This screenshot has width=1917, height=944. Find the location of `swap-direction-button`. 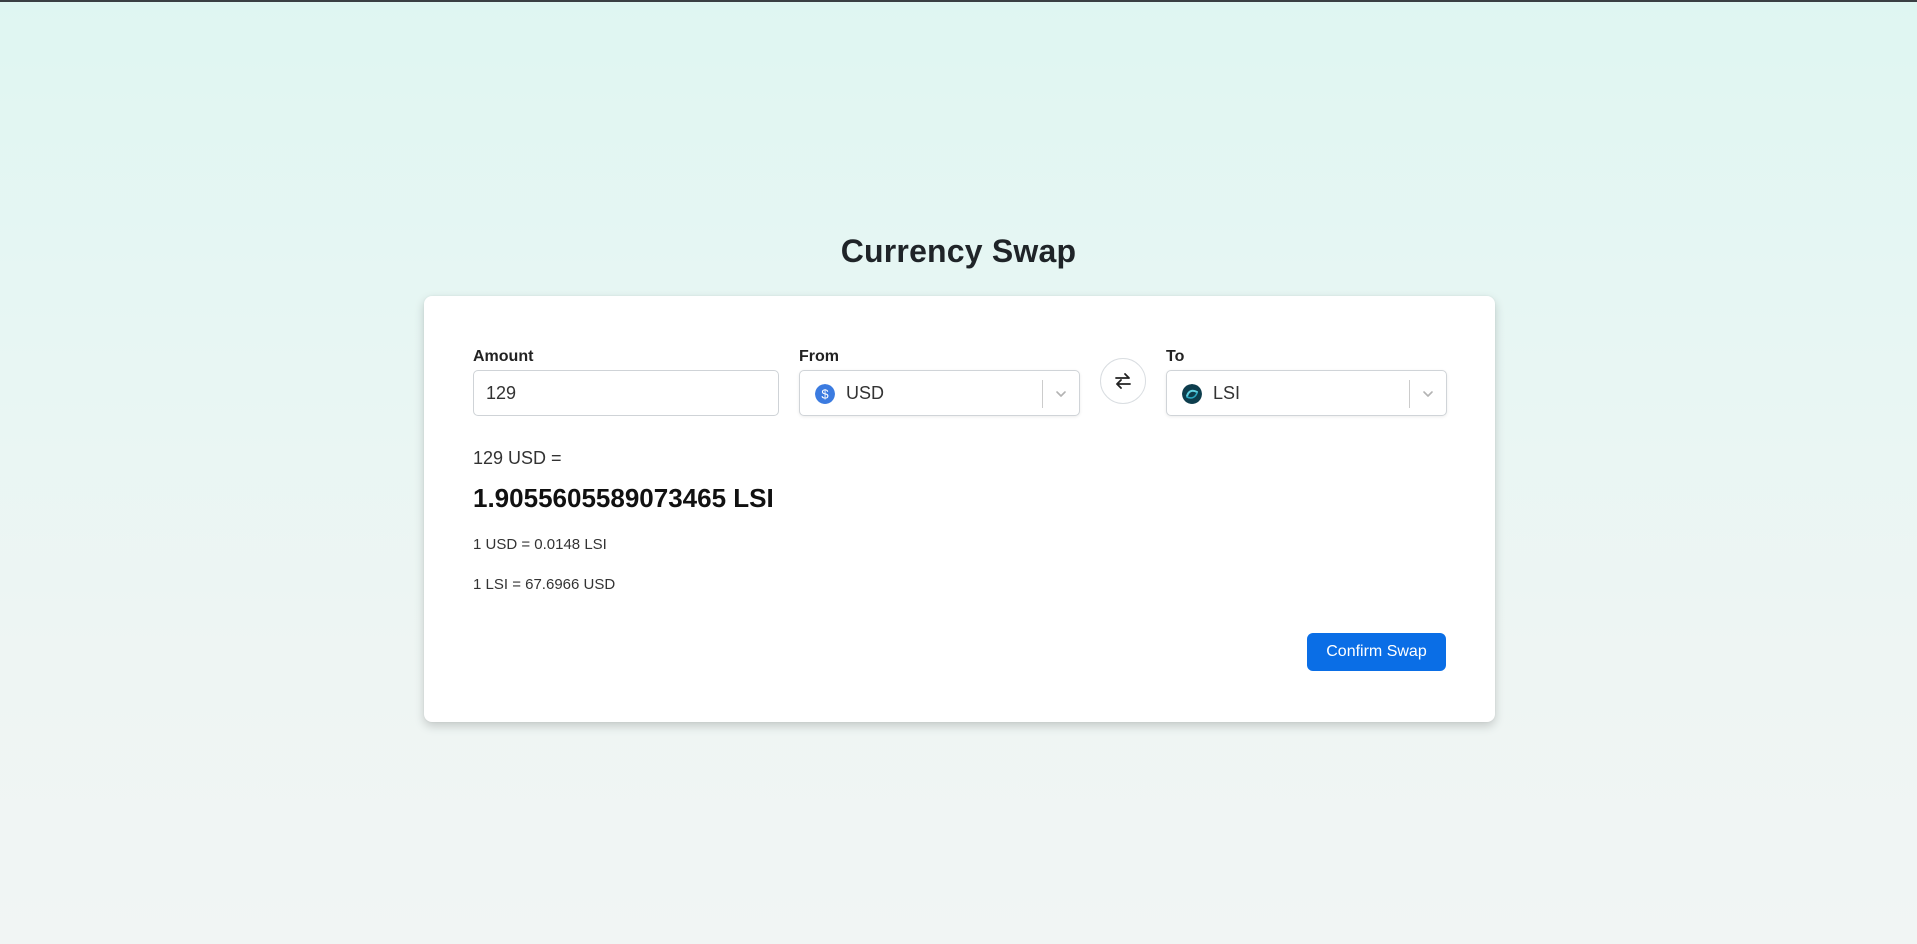

swap-direction-button is located at coordinates (1123, 381).